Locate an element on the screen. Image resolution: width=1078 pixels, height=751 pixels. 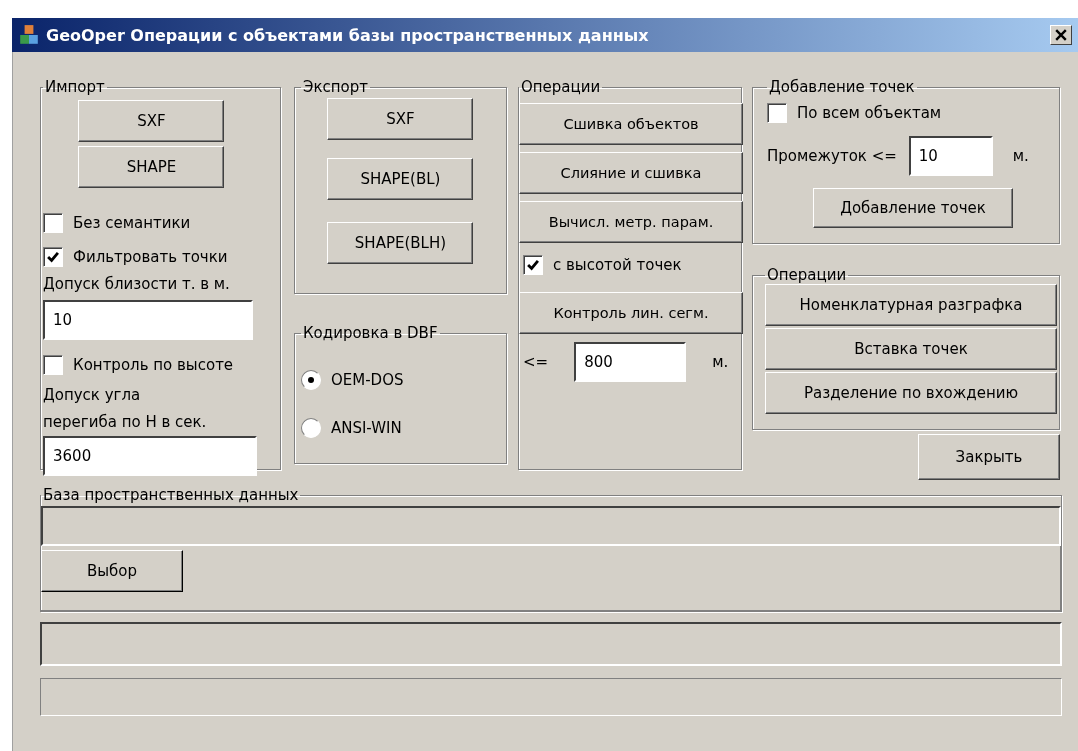
group-title: Кодировка в DBF is located at coordinates (370, 333).